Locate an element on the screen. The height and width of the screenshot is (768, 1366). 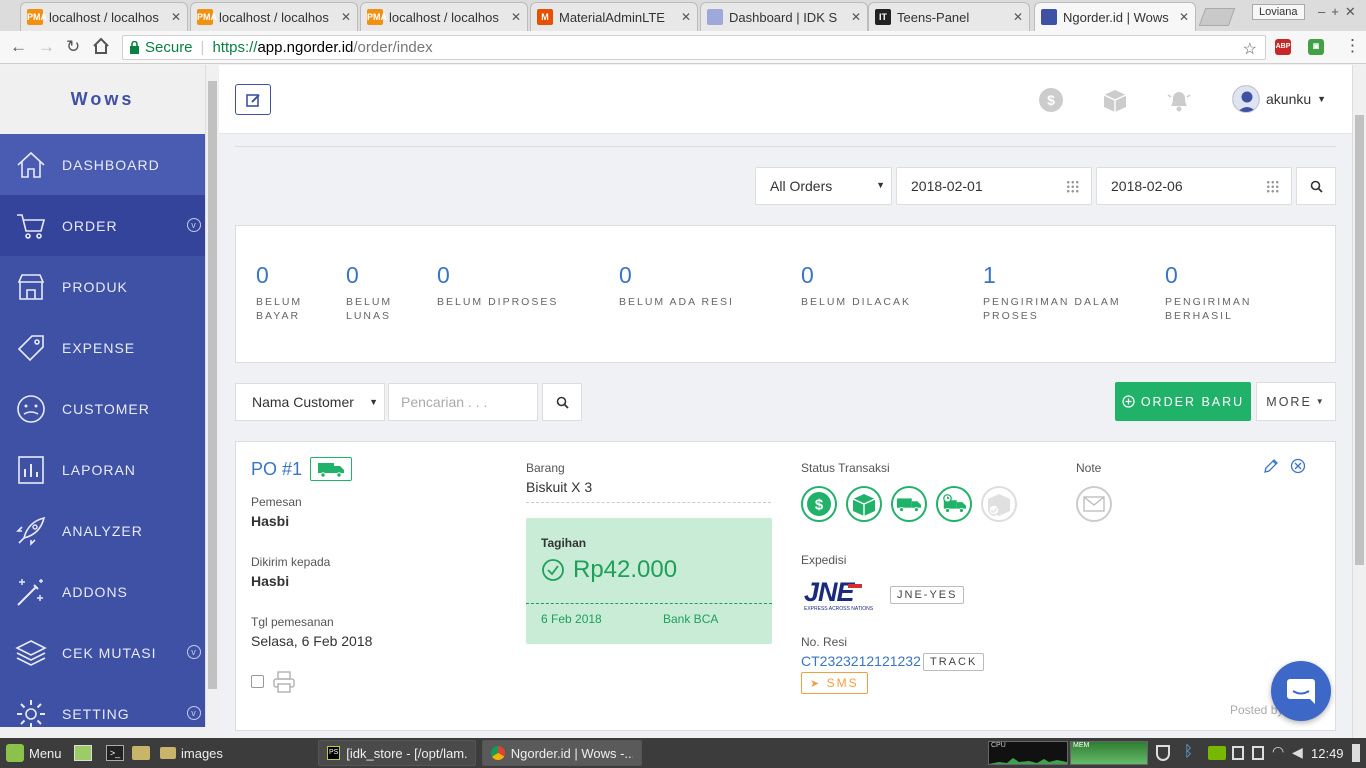
more-button: MORE ▼ is located at coordinates (1296, 401).